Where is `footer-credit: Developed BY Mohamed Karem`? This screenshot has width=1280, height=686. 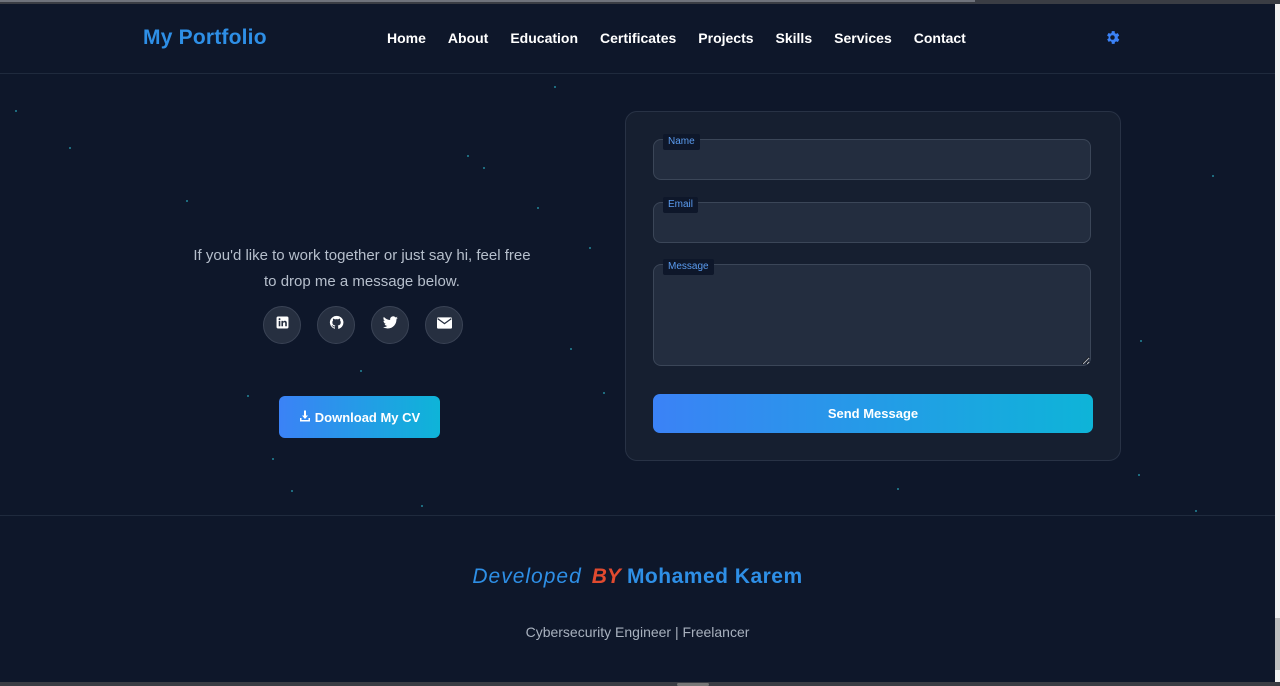
footer-credit: Developed BY Mohamed Karem is located at coordinates (637, 577).